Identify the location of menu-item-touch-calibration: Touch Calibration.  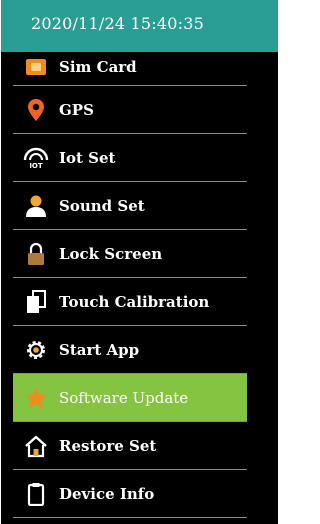
(130, 302).